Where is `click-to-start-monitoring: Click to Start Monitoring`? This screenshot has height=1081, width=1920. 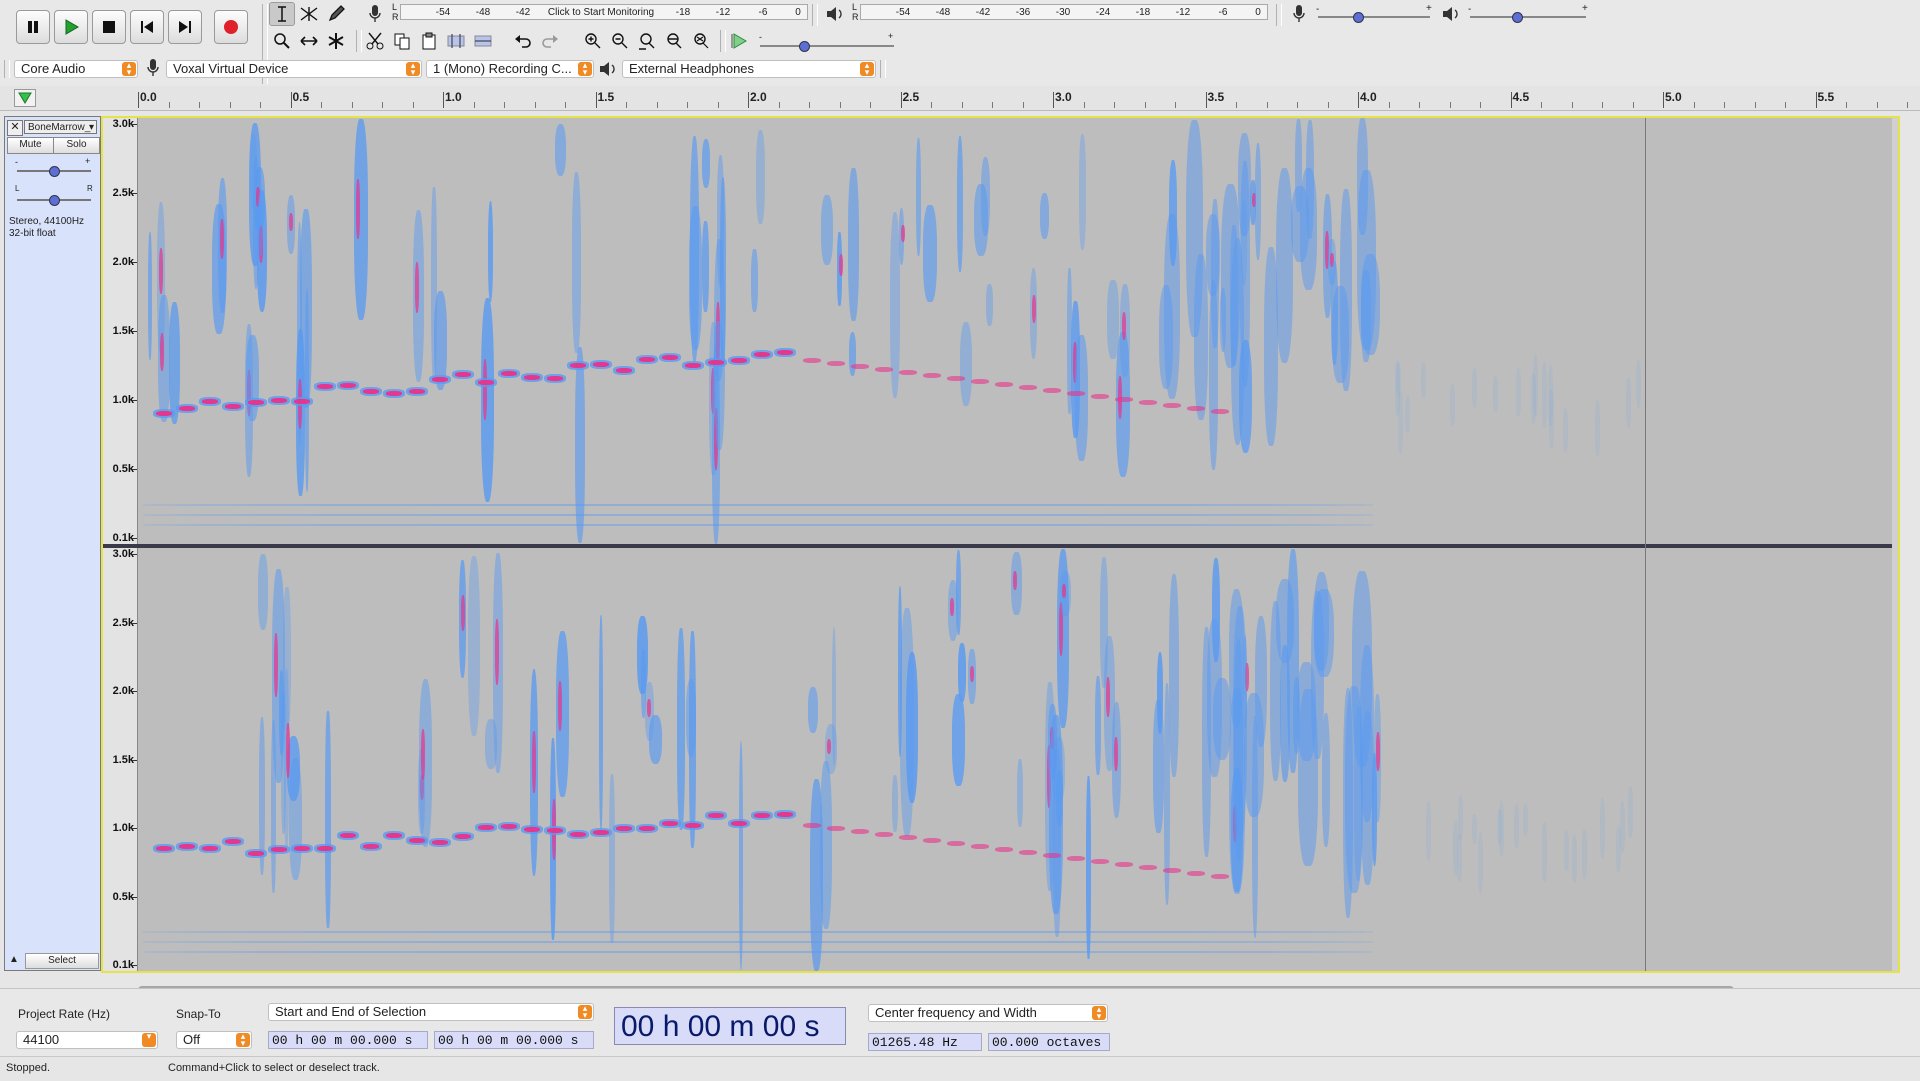 click-to-start-monitoring: Click to Start Monitoring is located at coordinates (601, 12).